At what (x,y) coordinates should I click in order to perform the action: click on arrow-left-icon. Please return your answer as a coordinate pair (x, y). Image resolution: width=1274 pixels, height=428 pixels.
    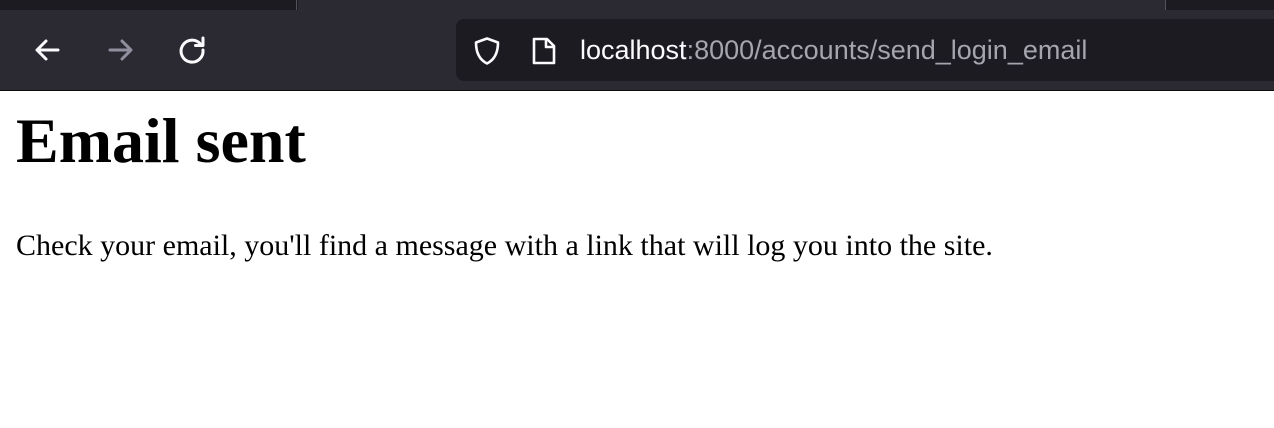
    Looking at the image, I should click on (47, 50).